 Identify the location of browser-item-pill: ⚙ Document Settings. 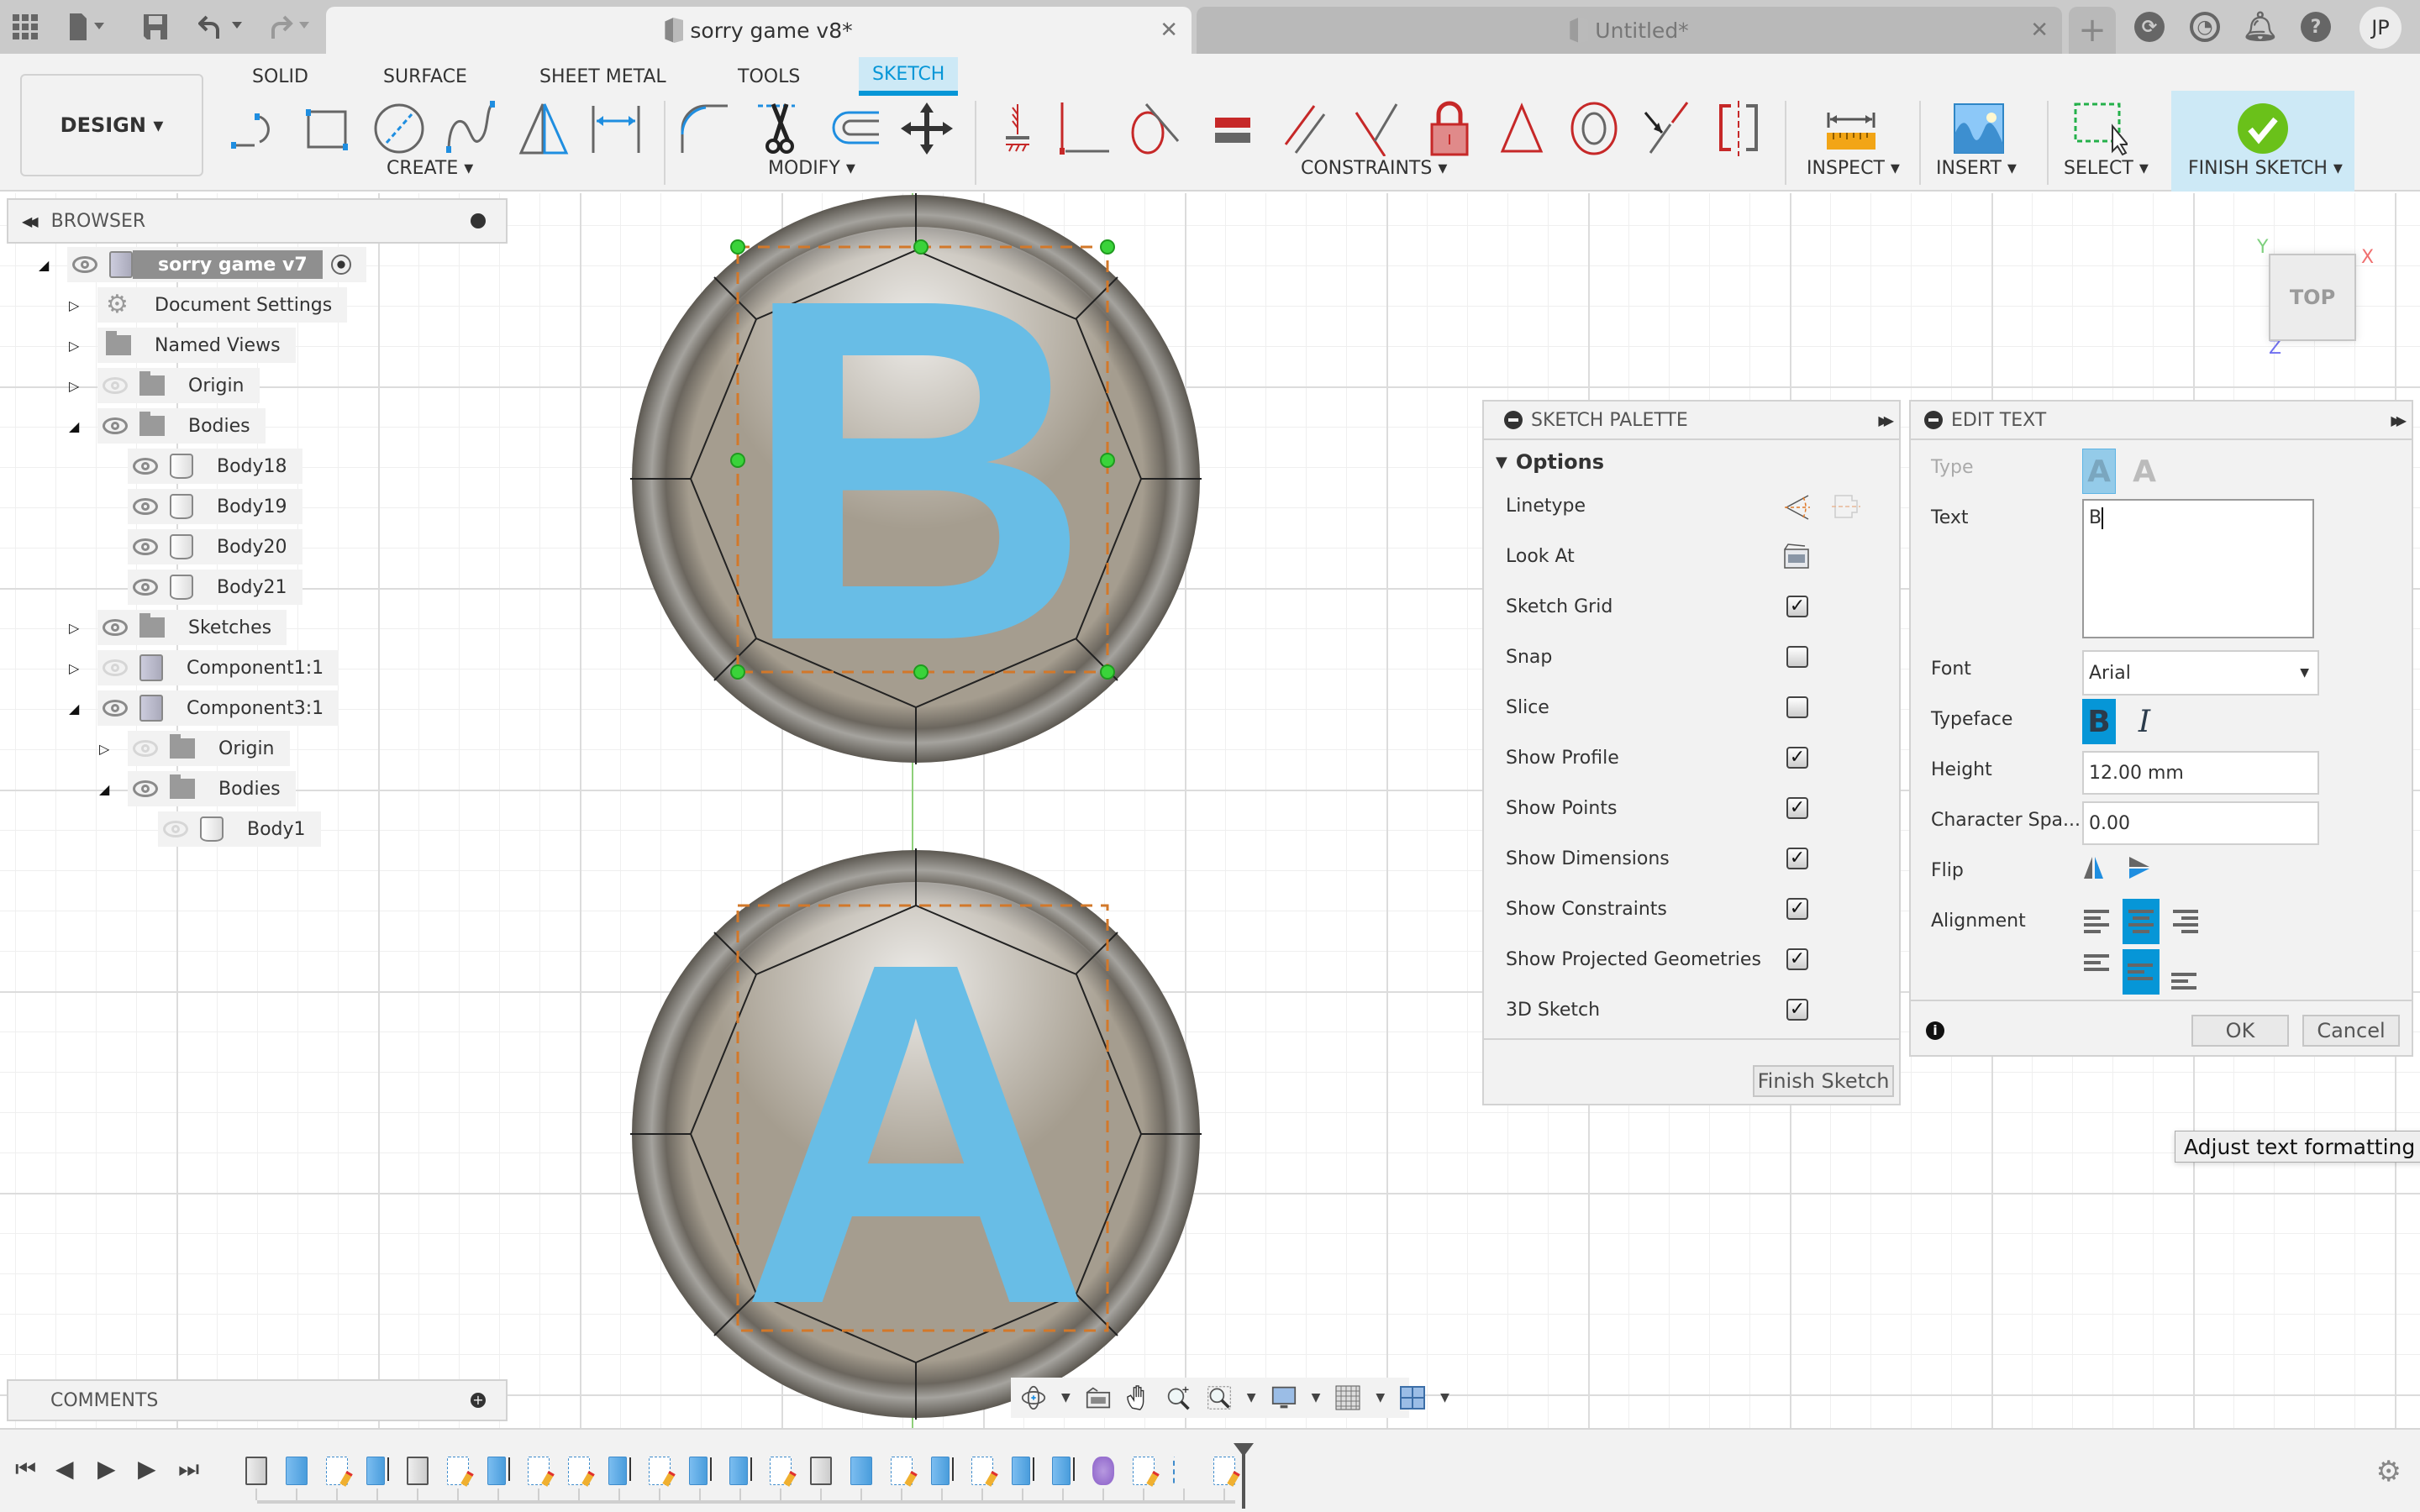
(223, 305).